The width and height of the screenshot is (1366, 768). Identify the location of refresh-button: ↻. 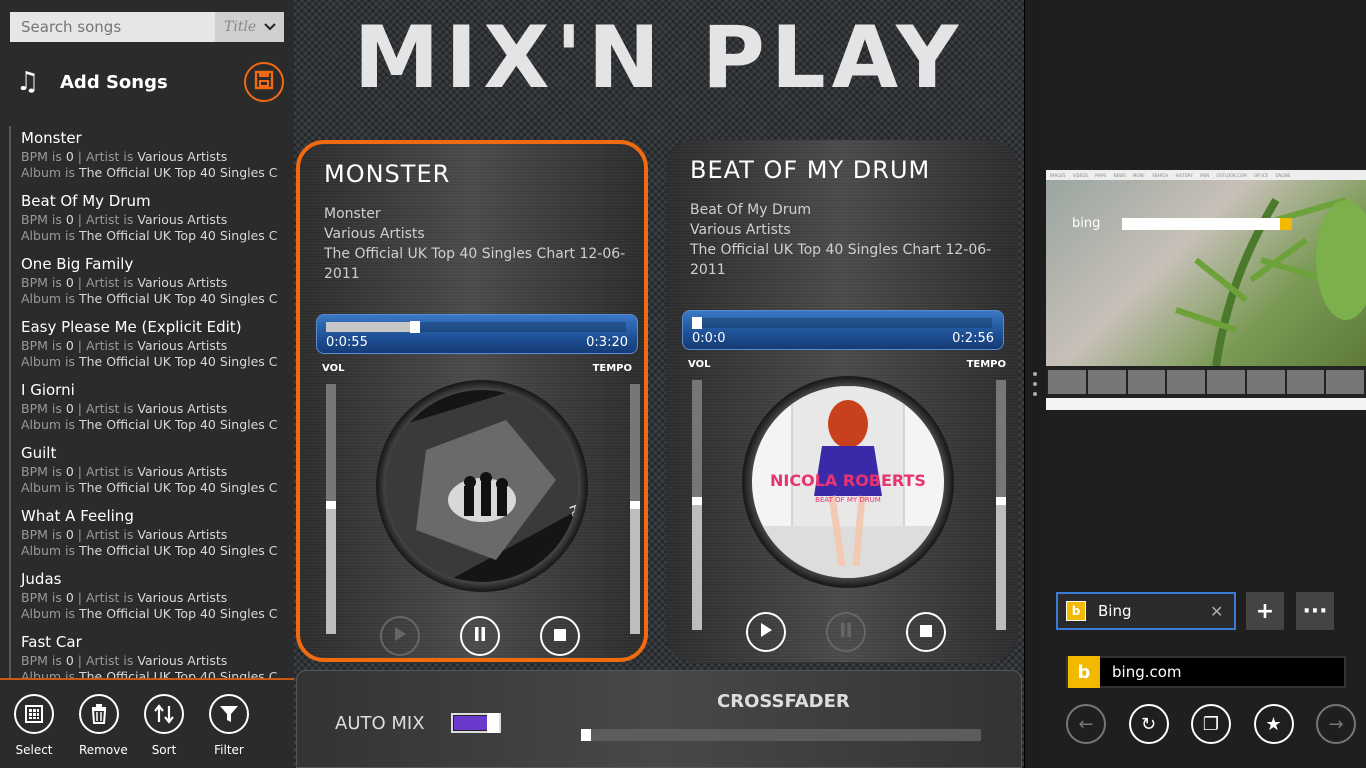
(1148, 724).